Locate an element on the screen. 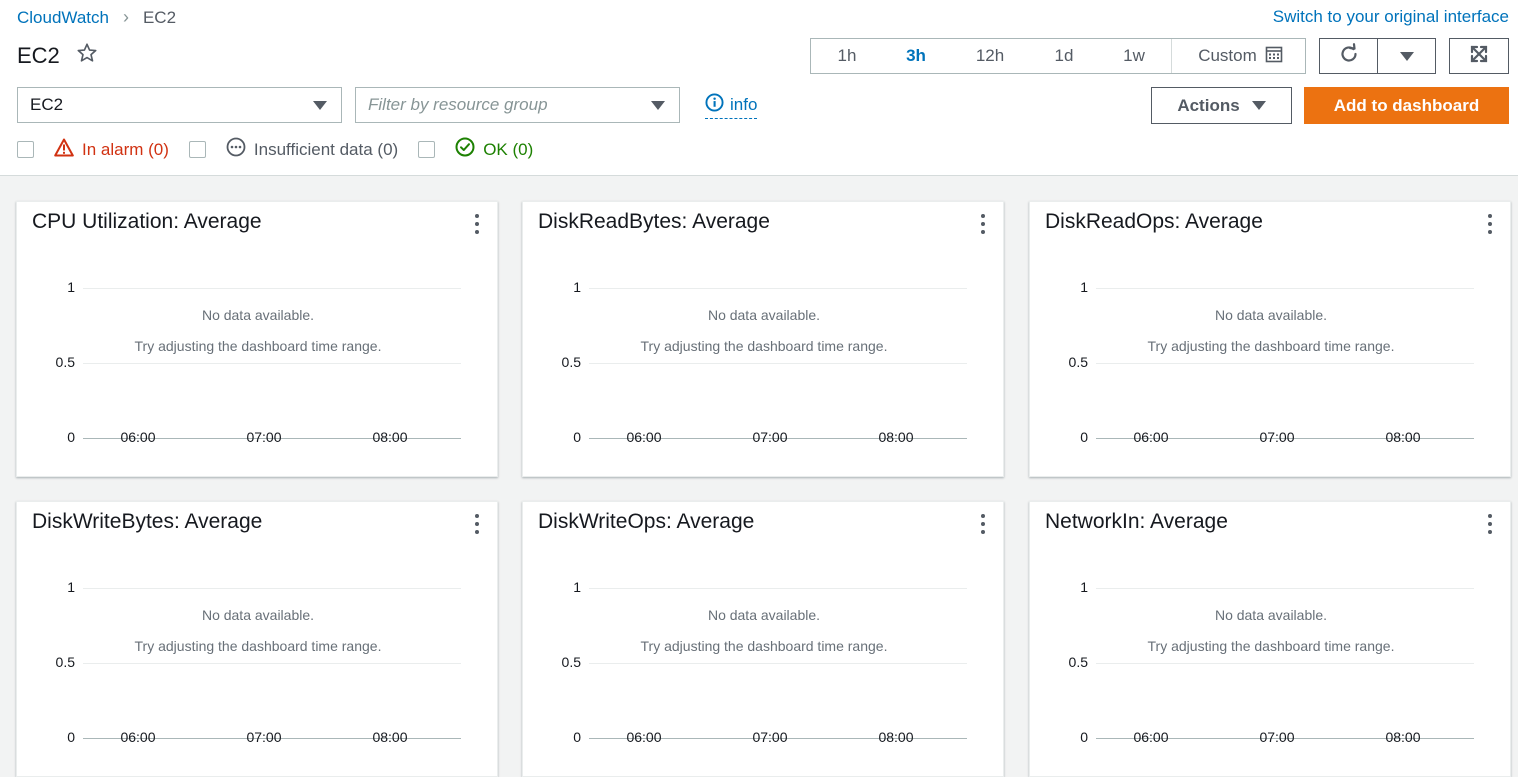 The image size is (1518, 777). widget-title: NetworkIn: Average is located at coordinates (1136, 521).